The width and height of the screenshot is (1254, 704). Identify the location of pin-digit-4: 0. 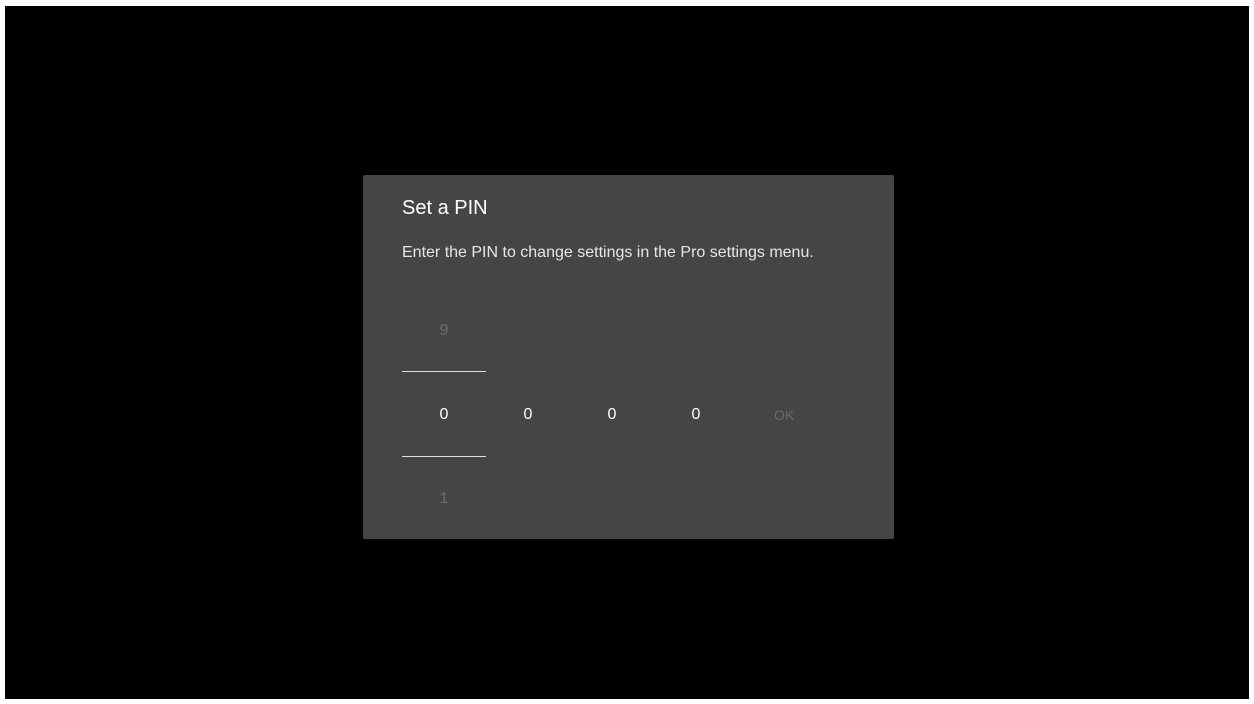
(696, 416).